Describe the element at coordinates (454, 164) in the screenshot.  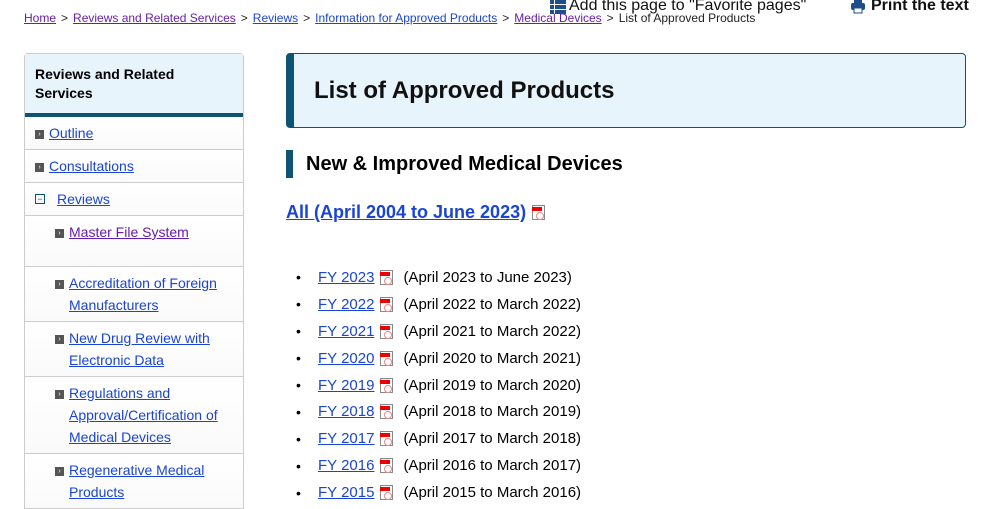
I see `section-heading: New & Improved Medical Devices` at that location.